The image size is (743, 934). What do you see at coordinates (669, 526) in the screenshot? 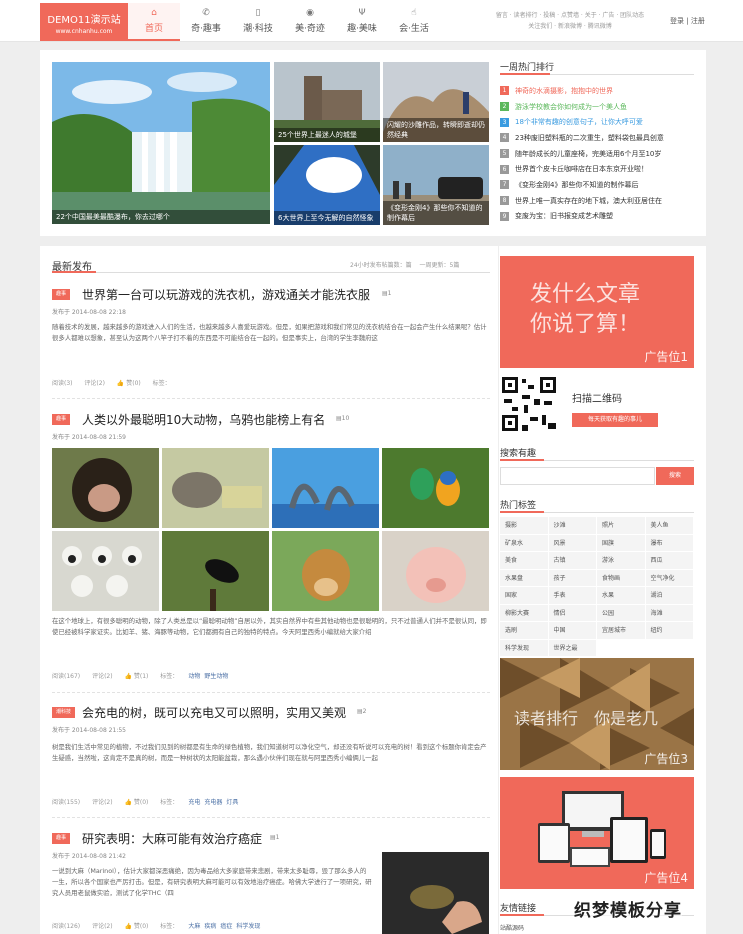
I see `hot-tag: 美人鱼` at bounding box center [669, 526].